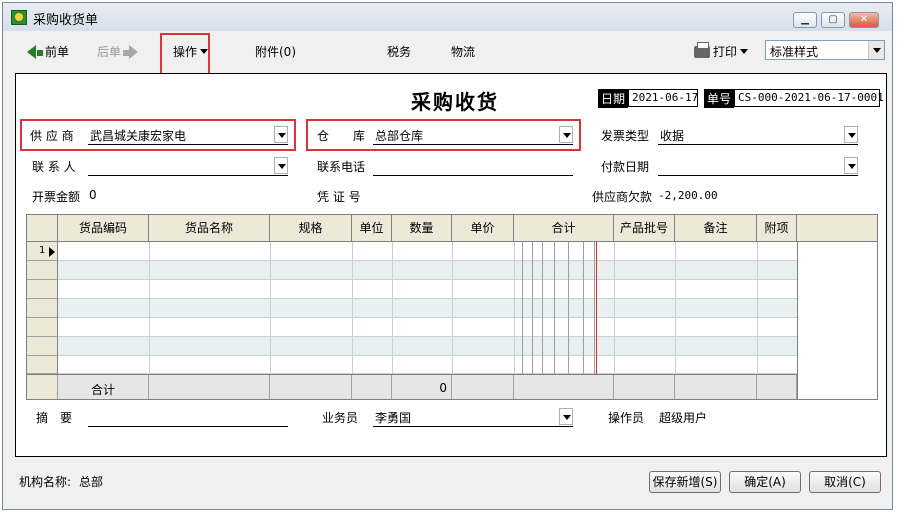 The width and height of the screenshot is (897, 514). What do you see at coordinates (341, 167) in the screenshot?
I see `phone-label: 联系电话` at bounding box center [341, 167].